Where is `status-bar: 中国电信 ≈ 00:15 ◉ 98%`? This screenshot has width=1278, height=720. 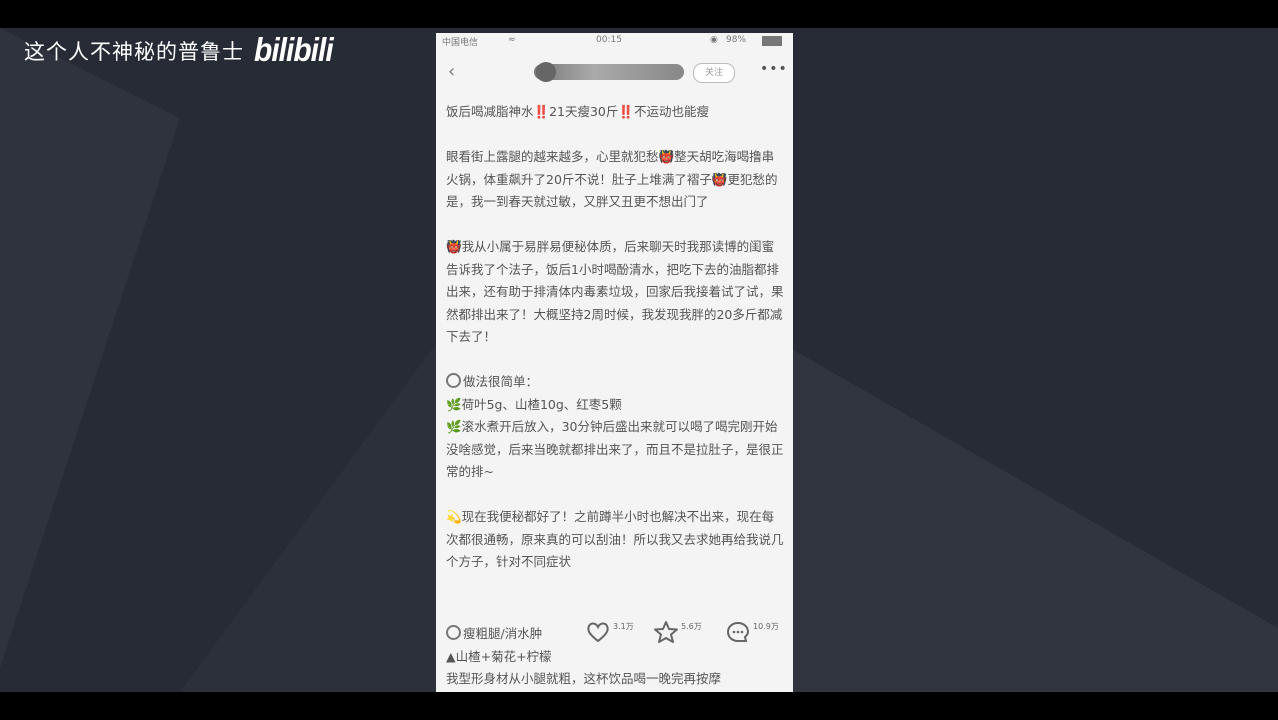
status-bar: 中国电信 ≈ 00:15 ◉ 98% is located at coordinates (614, 41).